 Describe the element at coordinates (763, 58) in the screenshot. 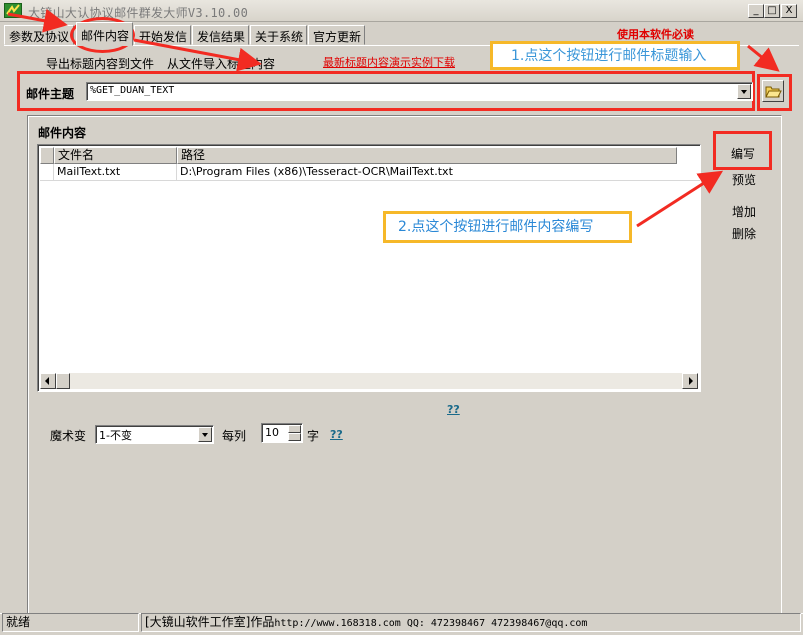

I see `arrow-to-folder` at that location.